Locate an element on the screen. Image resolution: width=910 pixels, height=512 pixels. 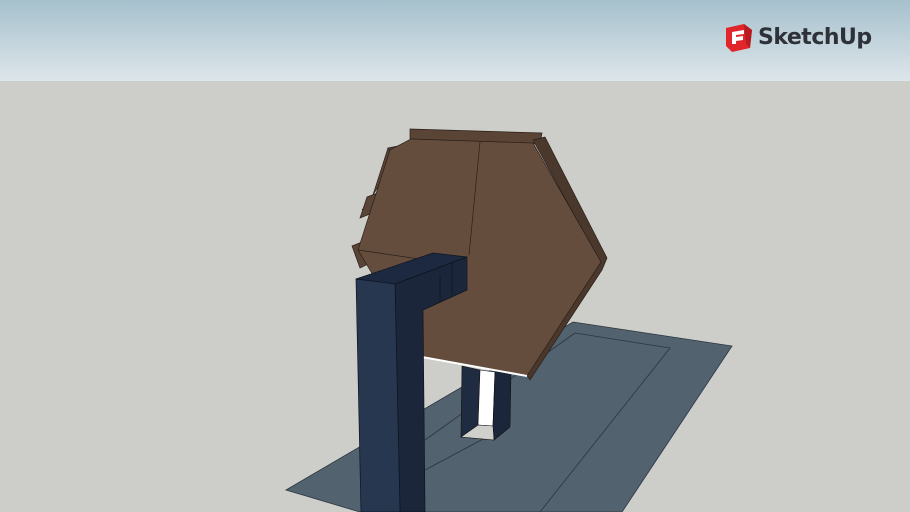
rear-legs is located at coordinates (486, 403).